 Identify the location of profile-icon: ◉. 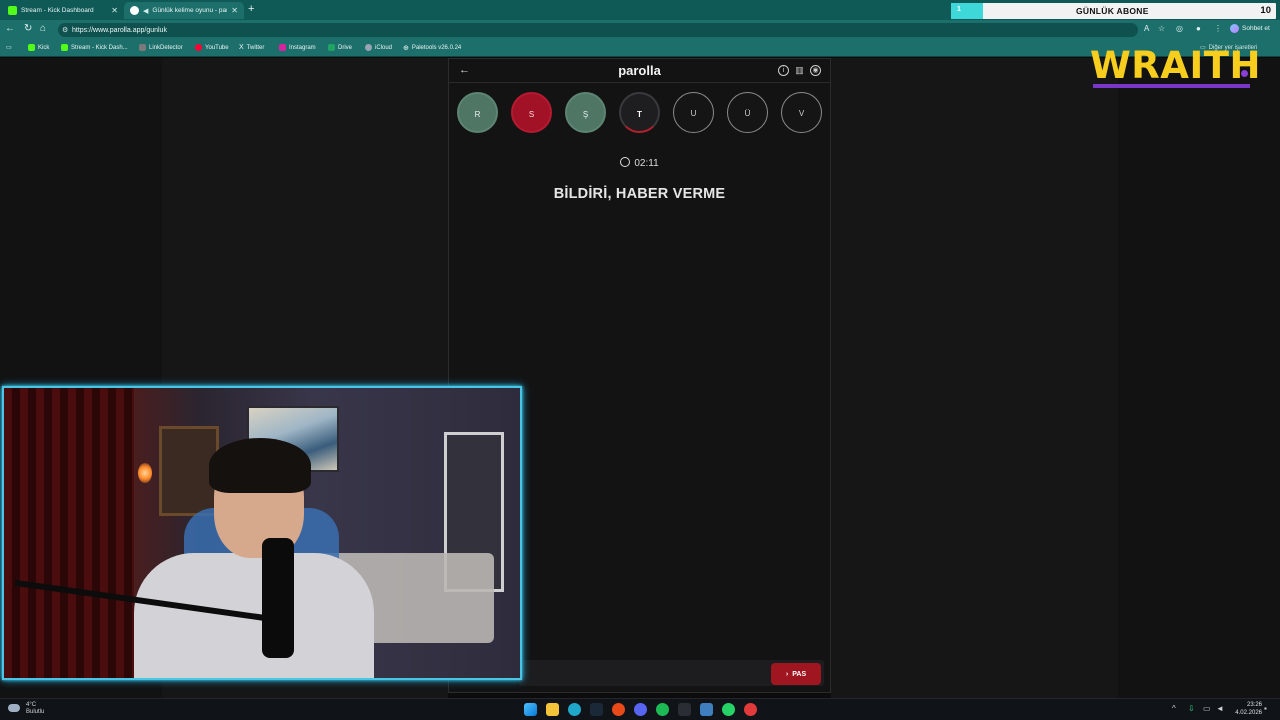
(815, 70).